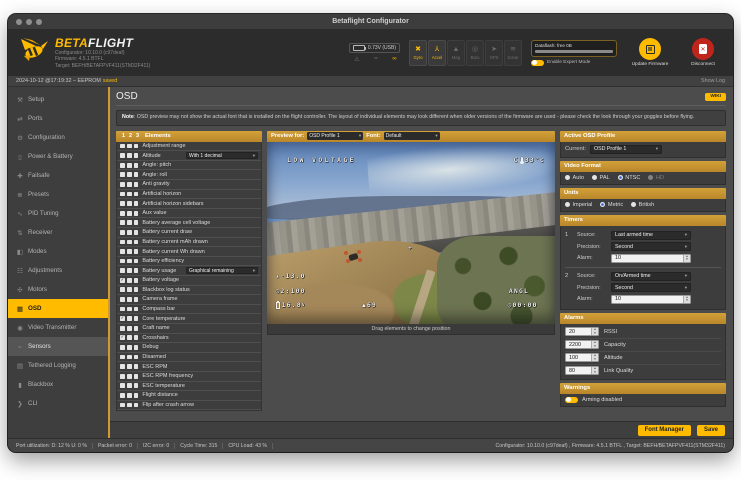 The width and height of the screenshot is (741, 480). I want to click on sidebar-item-pid-tuning: ∿ PID Tuning, so click(58, 213).